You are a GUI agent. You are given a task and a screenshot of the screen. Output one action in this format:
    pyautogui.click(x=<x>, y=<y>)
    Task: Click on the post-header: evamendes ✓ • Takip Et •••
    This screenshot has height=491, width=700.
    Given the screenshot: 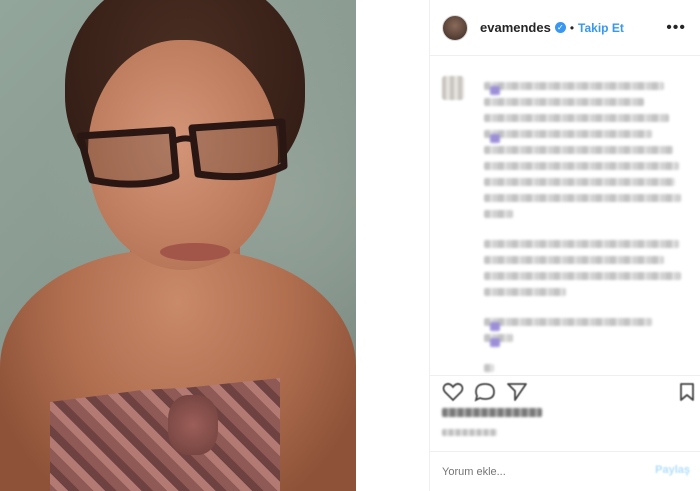 What is the action you would take?
    pyautogui.click(x=565, y=28)
    